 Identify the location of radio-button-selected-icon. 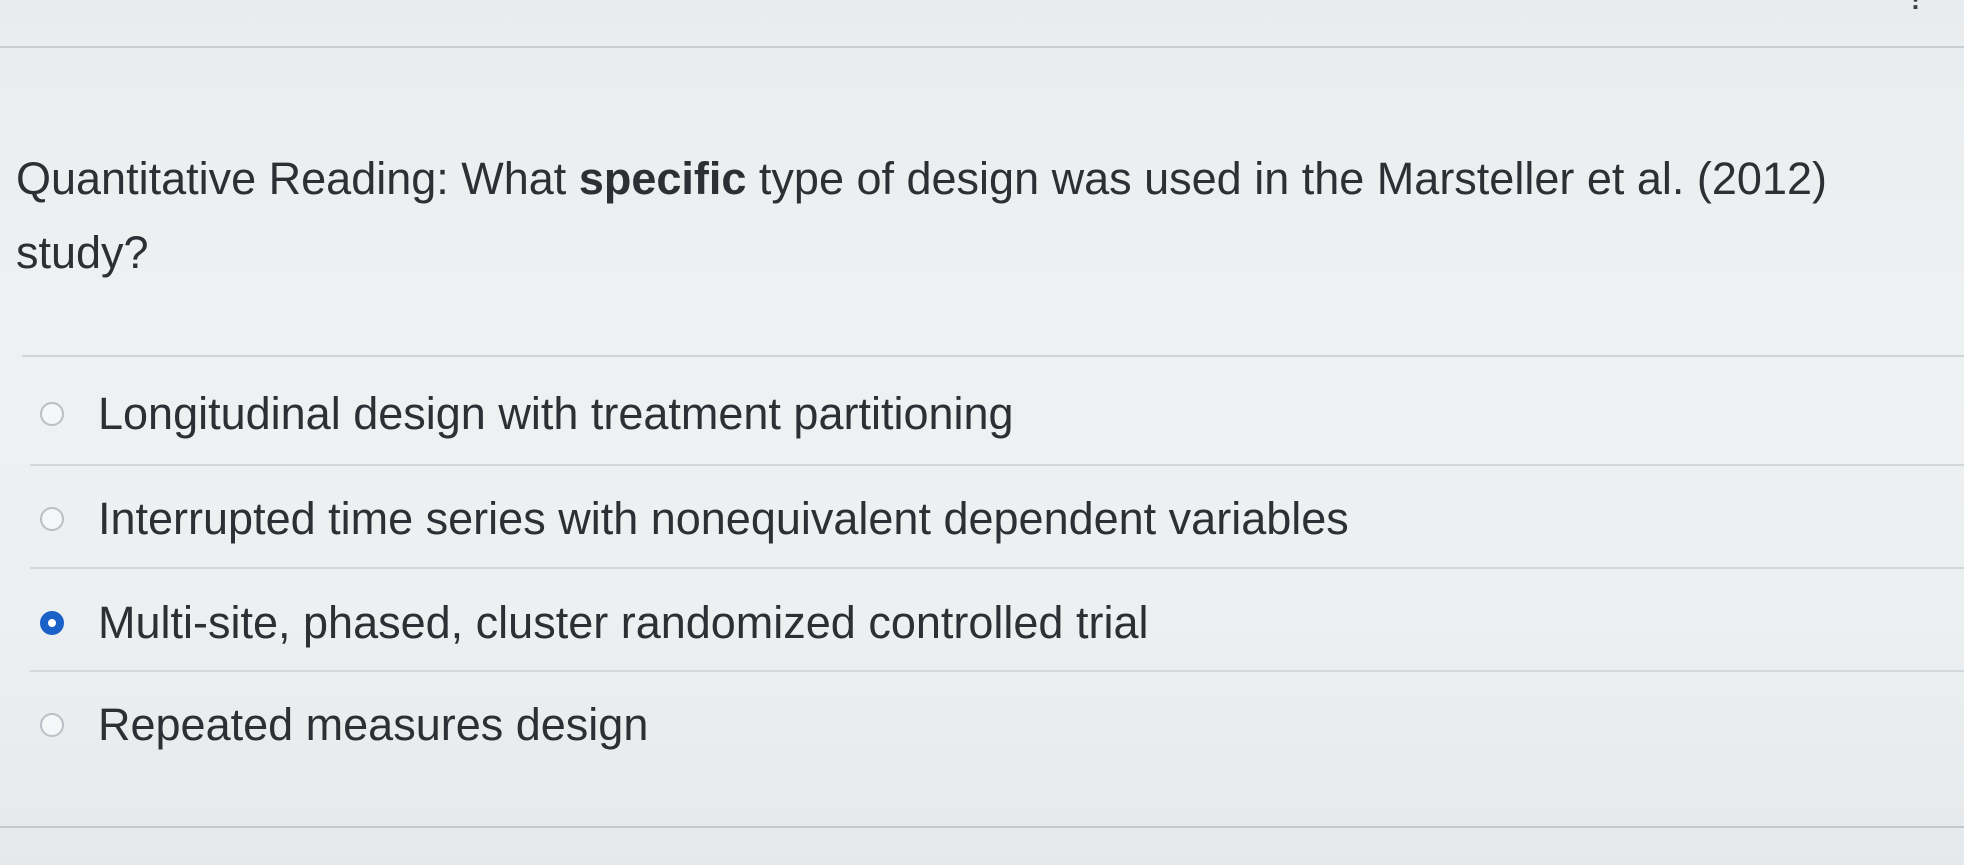
(52, 623).